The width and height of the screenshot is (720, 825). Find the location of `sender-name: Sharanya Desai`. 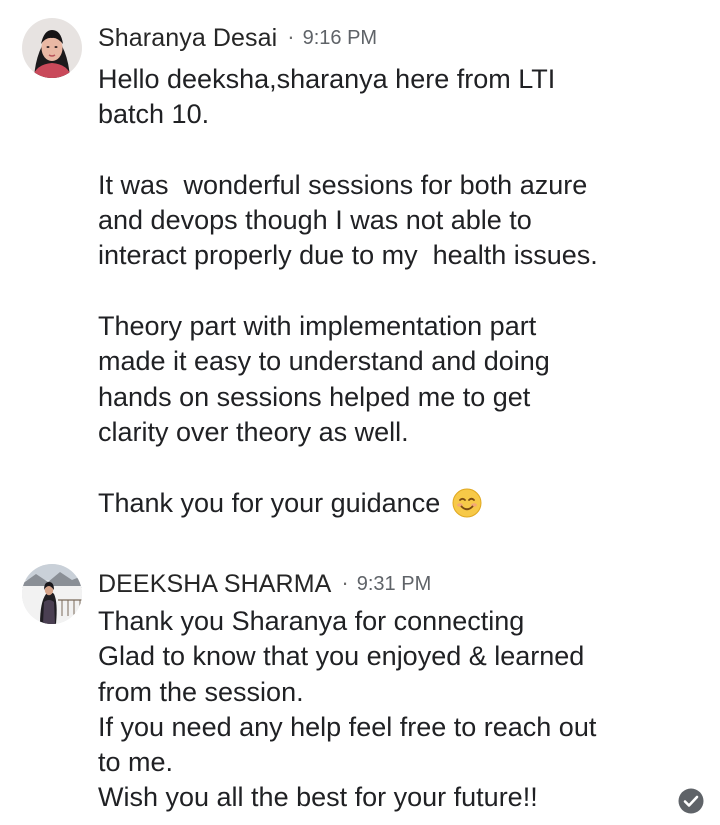

sender-name: Sharanya Desai is located at coordinates (187, 38).